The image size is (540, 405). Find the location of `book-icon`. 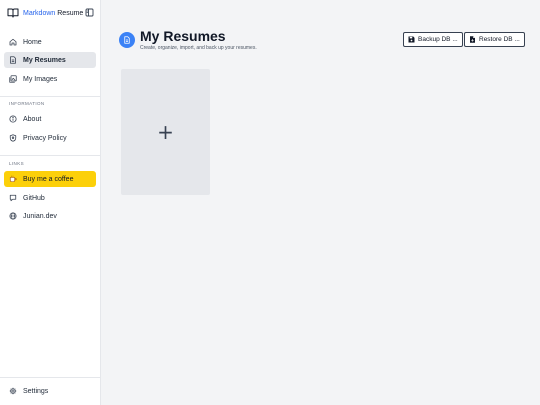

book-icon is located at coordinates (13, 13).